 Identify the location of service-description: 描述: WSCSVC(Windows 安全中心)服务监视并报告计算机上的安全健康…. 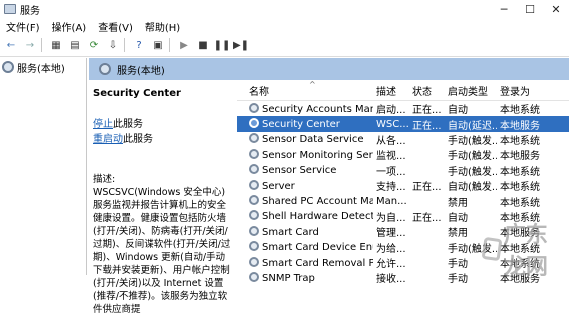
(163, 244).